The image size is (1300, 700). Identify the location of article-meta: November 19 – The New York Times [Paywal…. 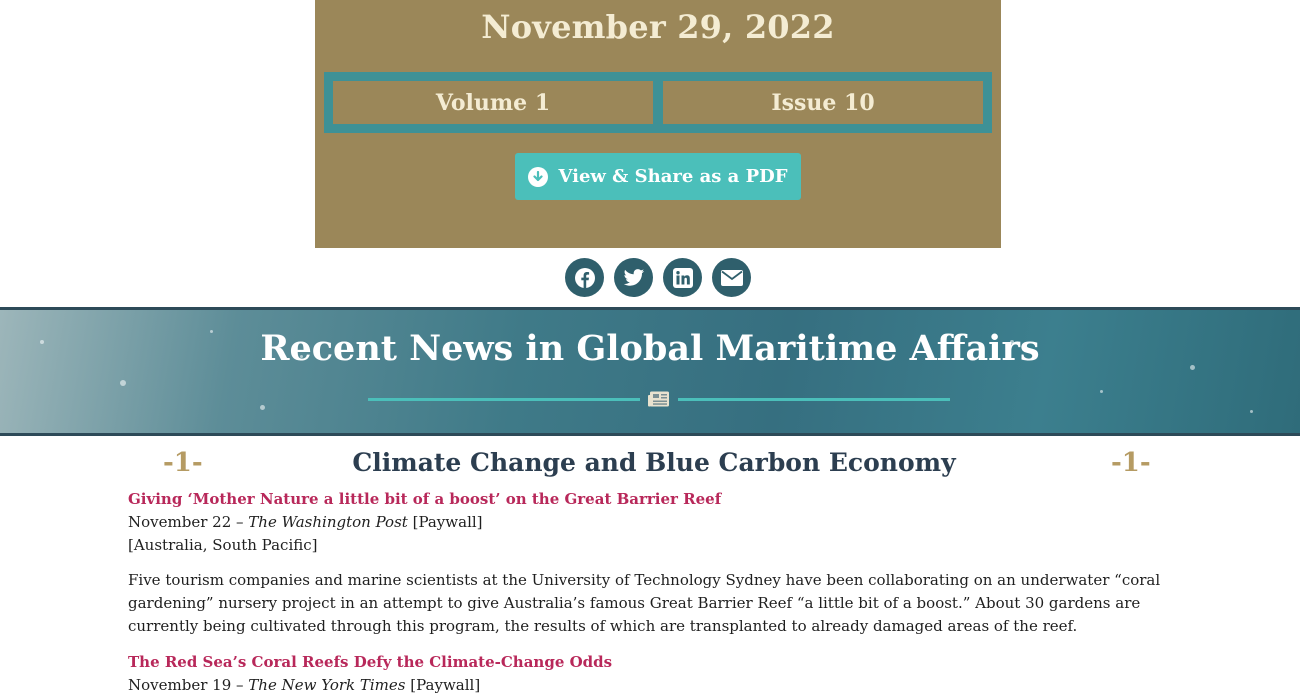
(653, 685).